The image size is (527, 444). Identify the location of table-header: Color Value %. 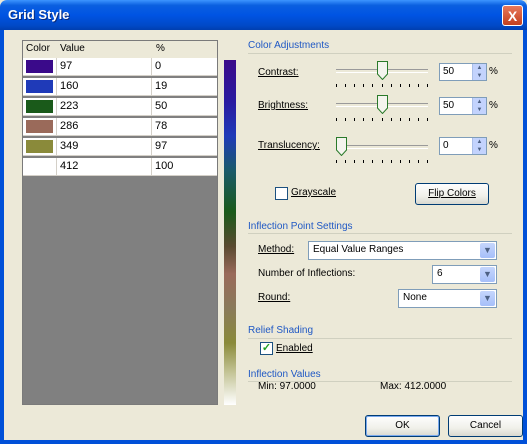
(120, 50).